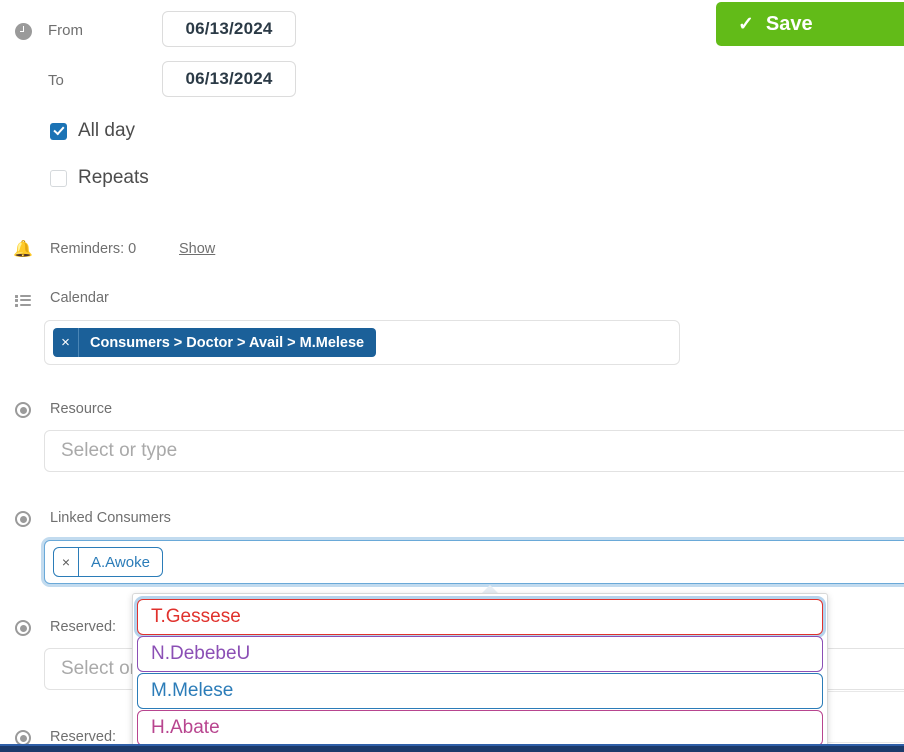 This screenshot has height=752, width=904. I want to click on save-button: ✓ Save, so click(810, 24).